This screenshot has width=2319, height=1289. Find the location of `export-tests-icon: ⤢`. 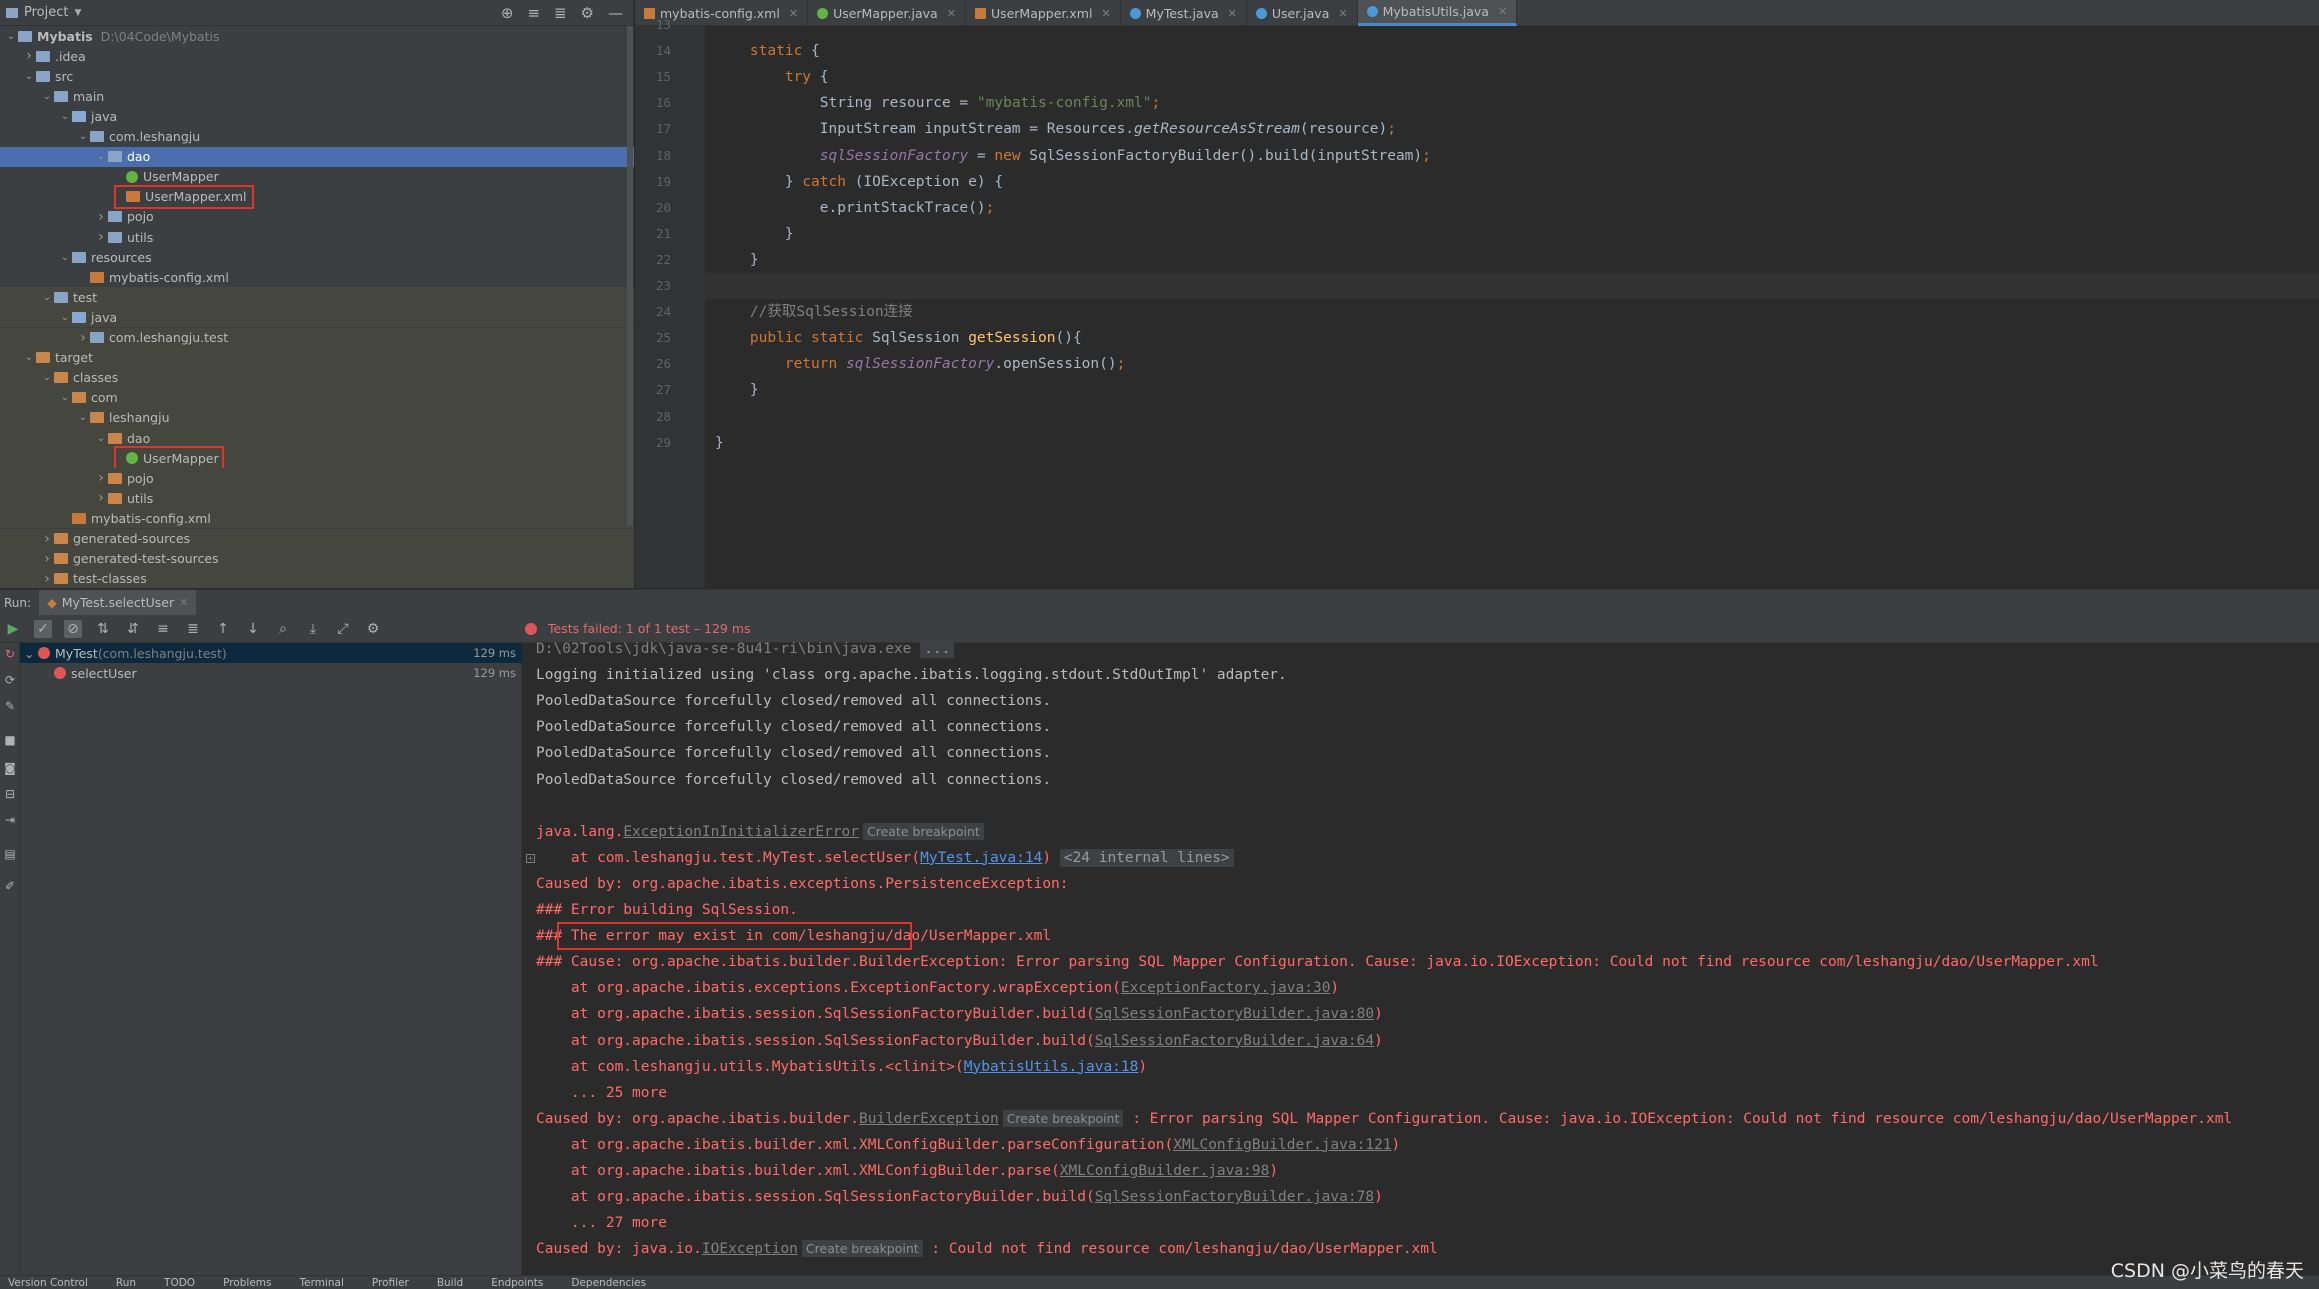

export-tests-icon: ⤢ is located at coordinates (343, 629).